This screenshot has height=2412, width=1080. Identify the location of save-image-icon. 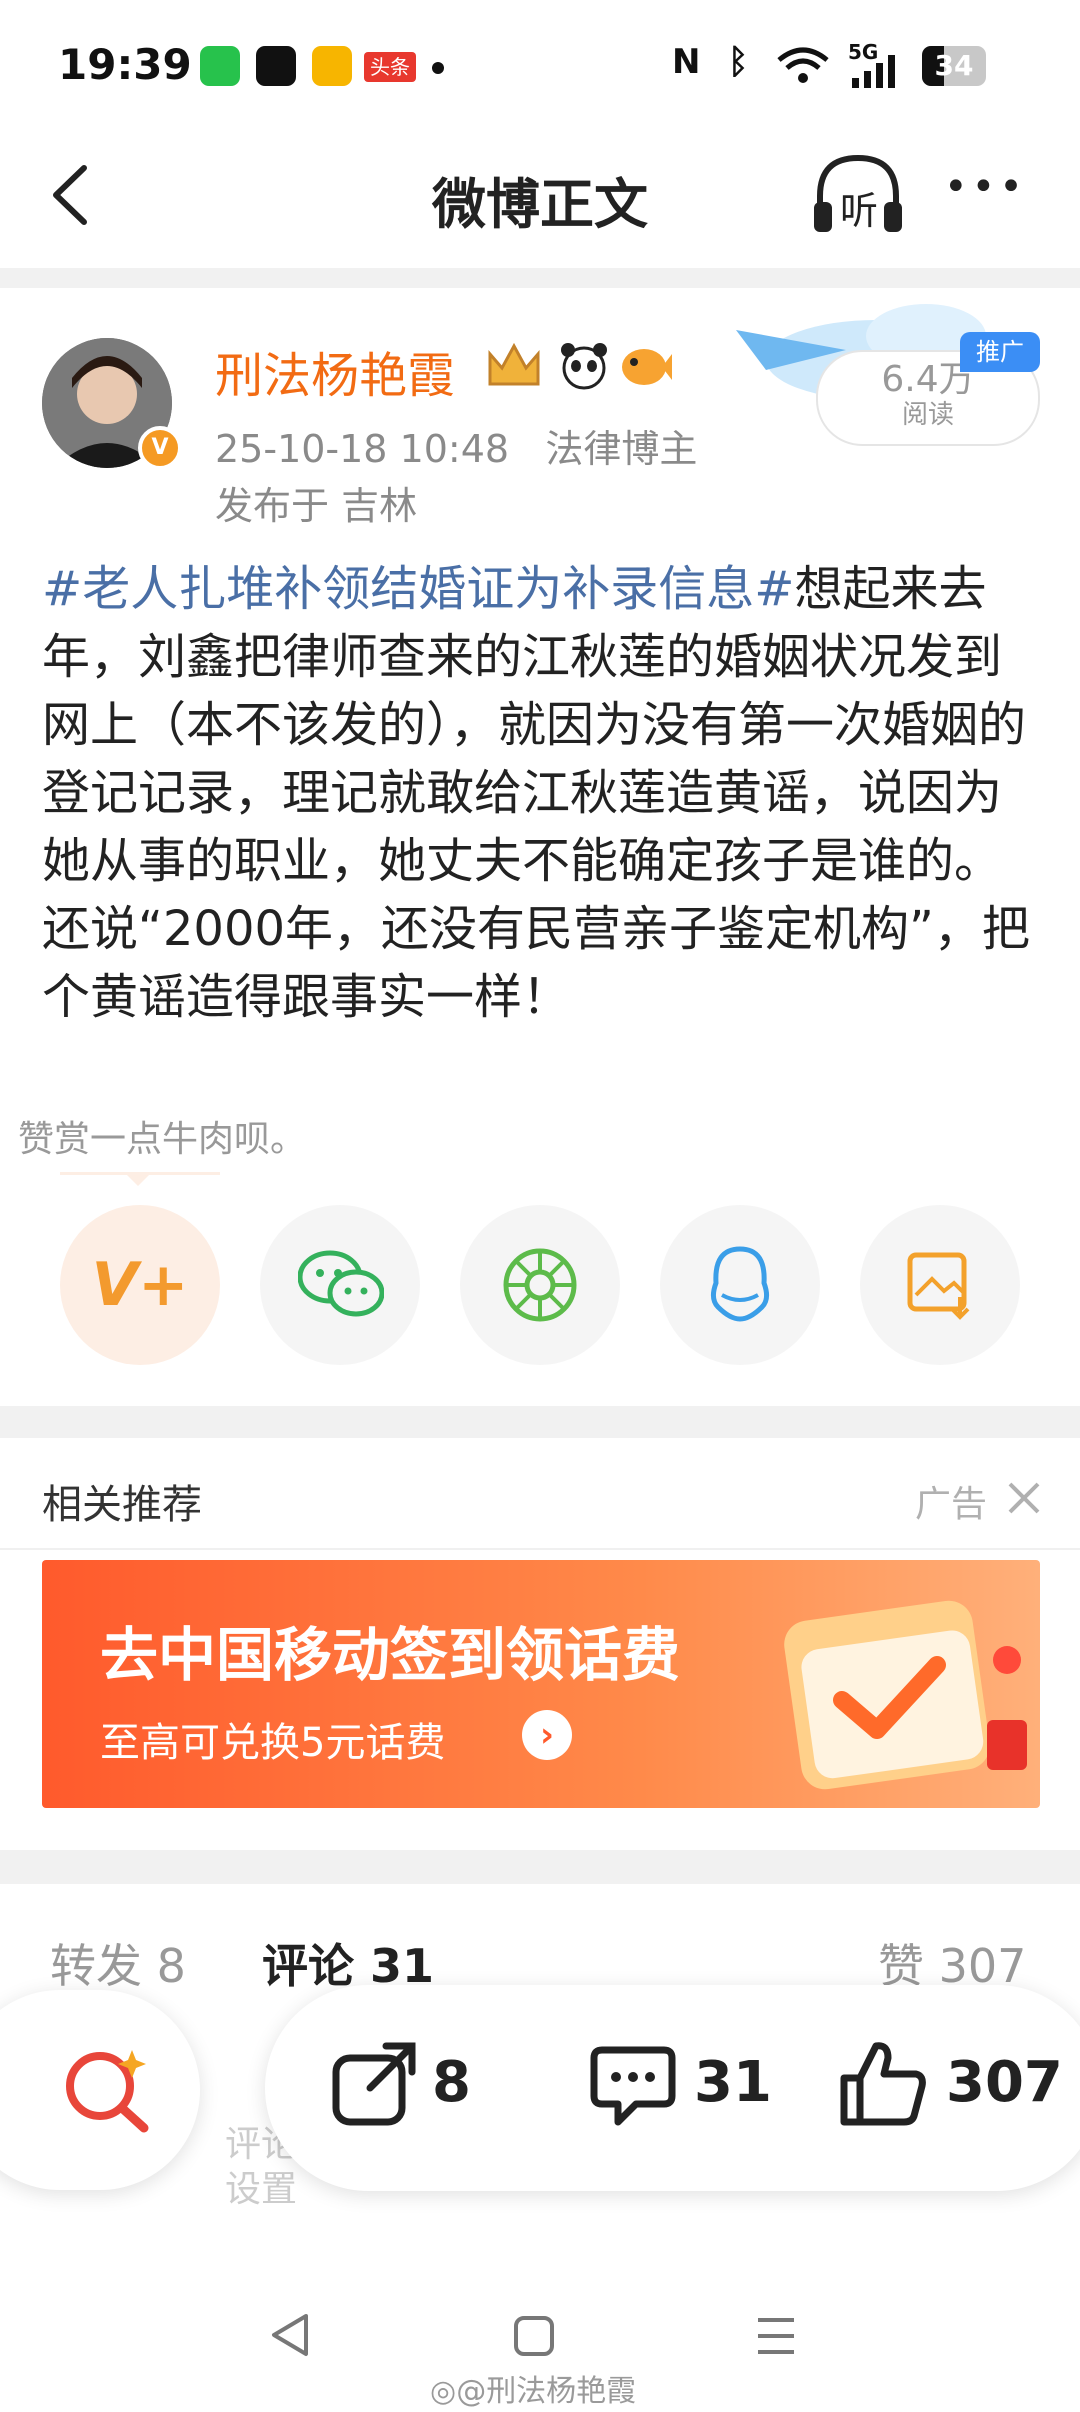
(938, 1286).